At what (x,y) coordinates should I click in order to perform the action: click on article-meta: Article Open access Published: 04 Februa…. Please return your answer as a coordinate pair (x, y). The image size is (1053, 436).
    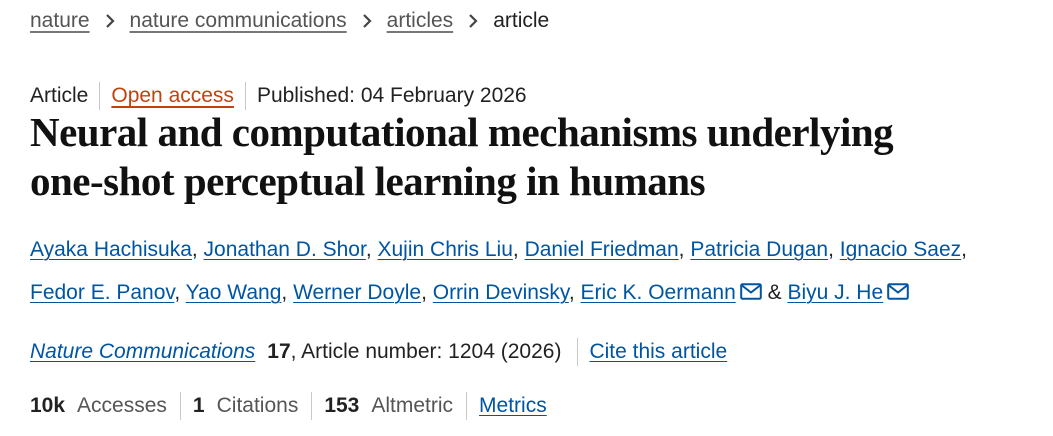
    Looking at the image, I should click on (278, 96).